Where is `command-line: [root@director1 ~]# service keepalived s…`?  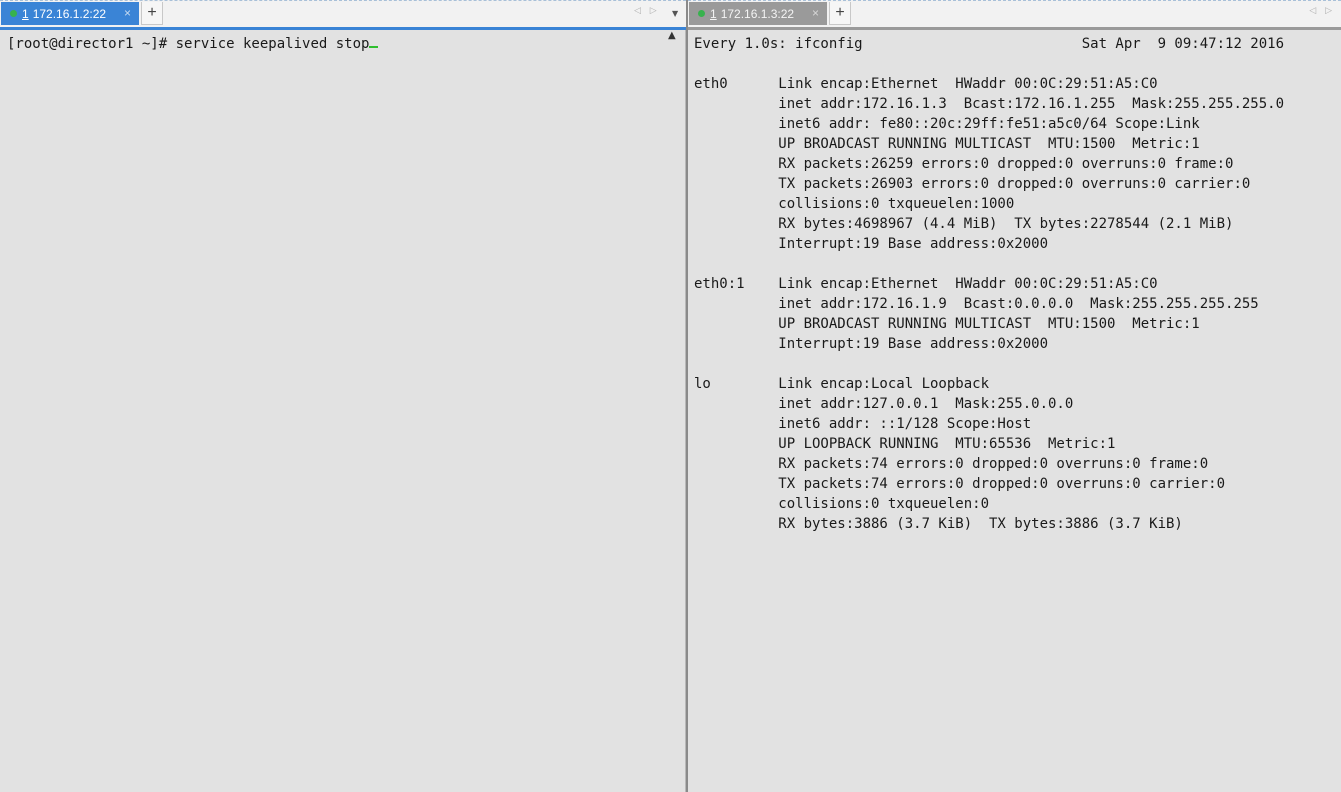
command-line: [root@director1 ~]# service keepalived s… is located at coordinates (346, 44).